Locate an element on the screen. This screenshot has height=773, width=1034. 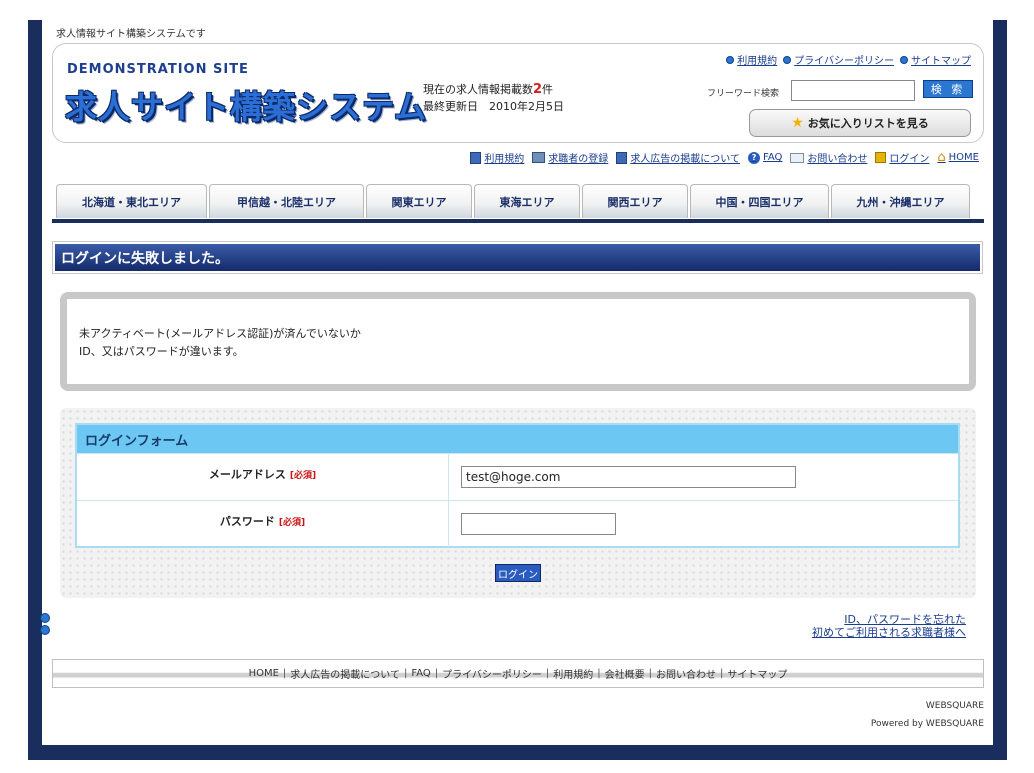
stats-prefix: 現在の求人情報掲載数 is located at coordinates (478, 89).